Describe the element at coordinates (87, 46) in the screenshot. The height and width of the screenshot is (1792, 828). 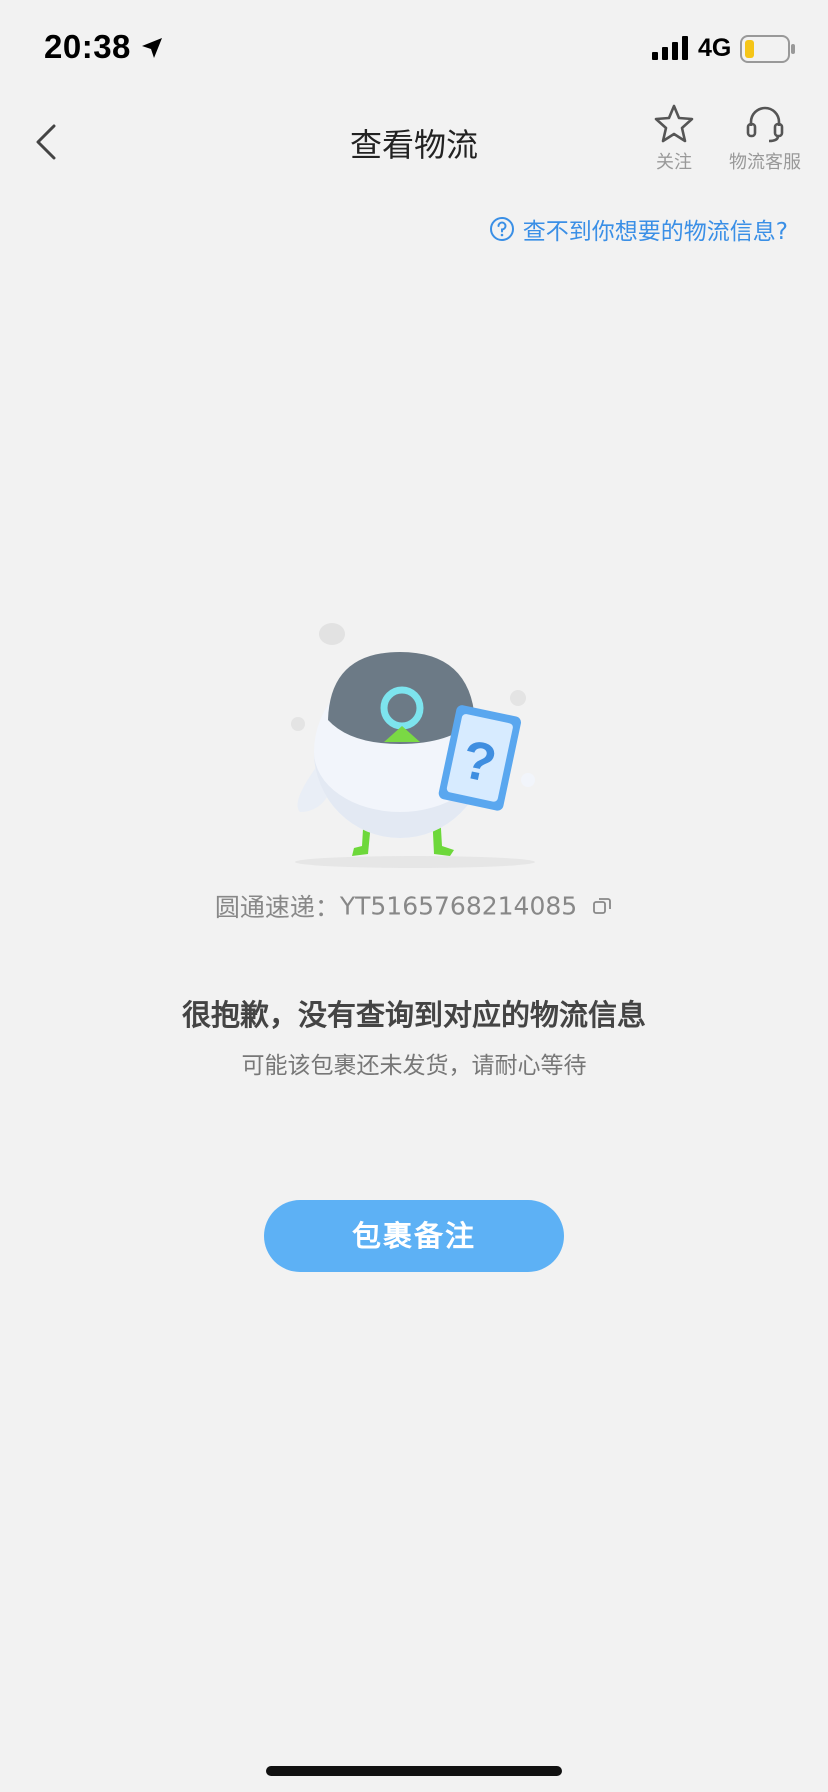
I see `status-time: 20:38` at that location.